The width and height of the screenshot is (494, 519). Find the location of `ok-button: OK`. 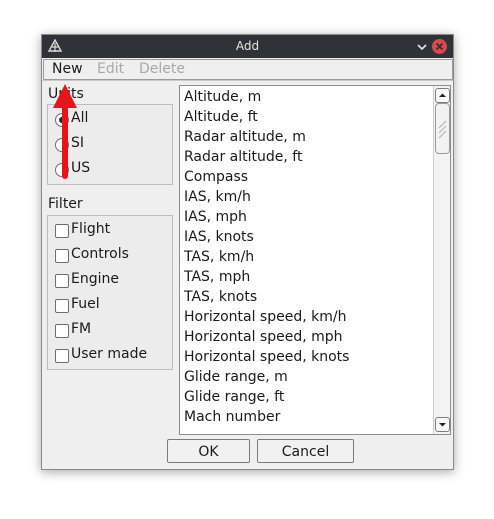

ok-button: OK is located at coordinates (208, 451).